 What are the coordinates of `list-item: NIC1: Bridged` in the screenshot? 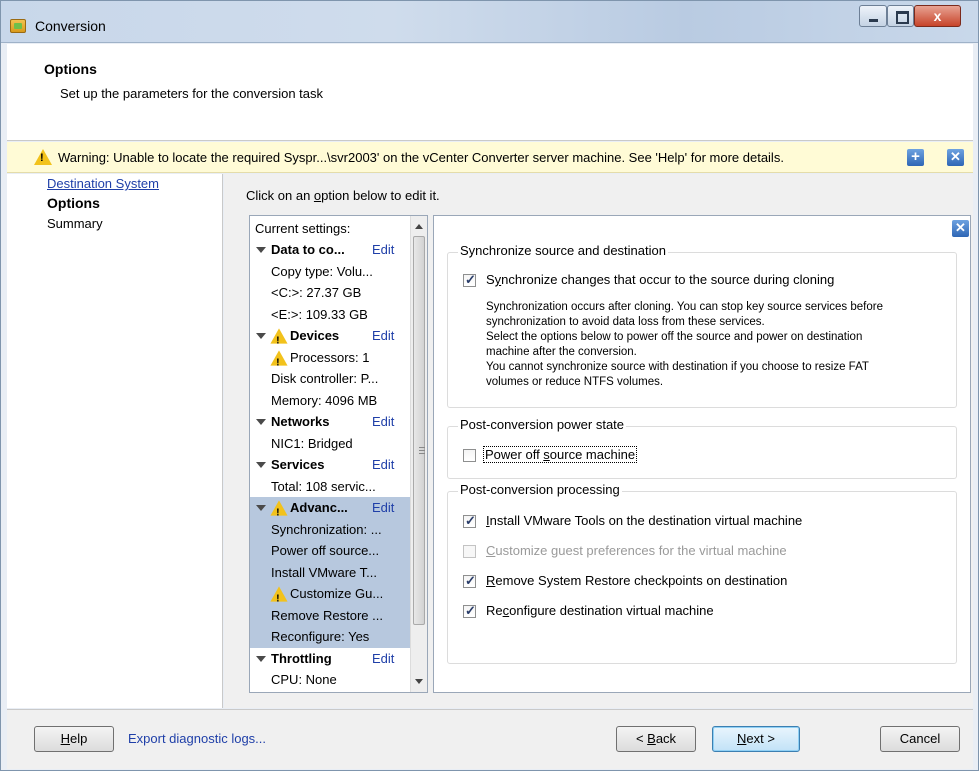 It's located at (330, 444).